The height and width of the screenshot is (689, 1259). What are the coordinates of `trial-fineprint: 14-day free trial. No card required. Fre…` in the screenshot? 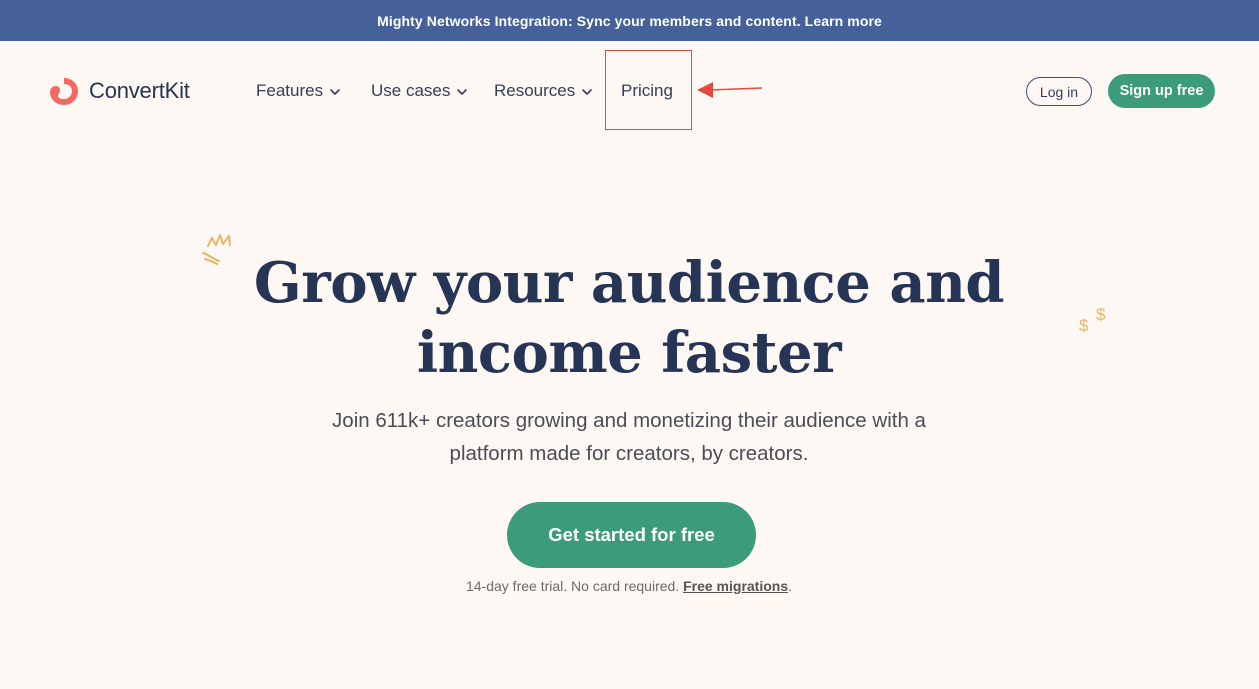 It's located at (629, 586).